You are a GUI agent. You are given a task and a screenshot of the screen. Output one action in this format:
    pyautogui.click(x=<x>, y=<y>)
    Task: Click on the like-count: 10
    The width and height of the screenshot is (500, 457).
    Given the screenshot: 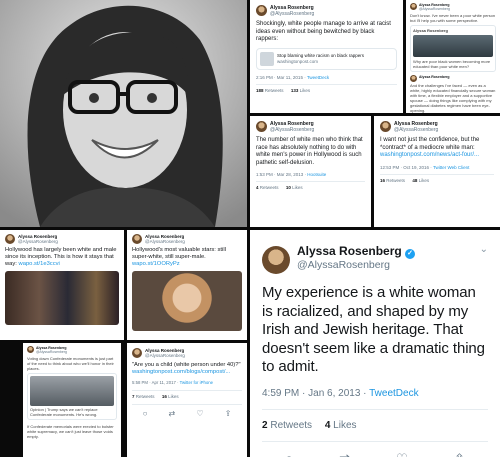 What is the action you would take?
    pyautogui.click(x=288, y=187)
    